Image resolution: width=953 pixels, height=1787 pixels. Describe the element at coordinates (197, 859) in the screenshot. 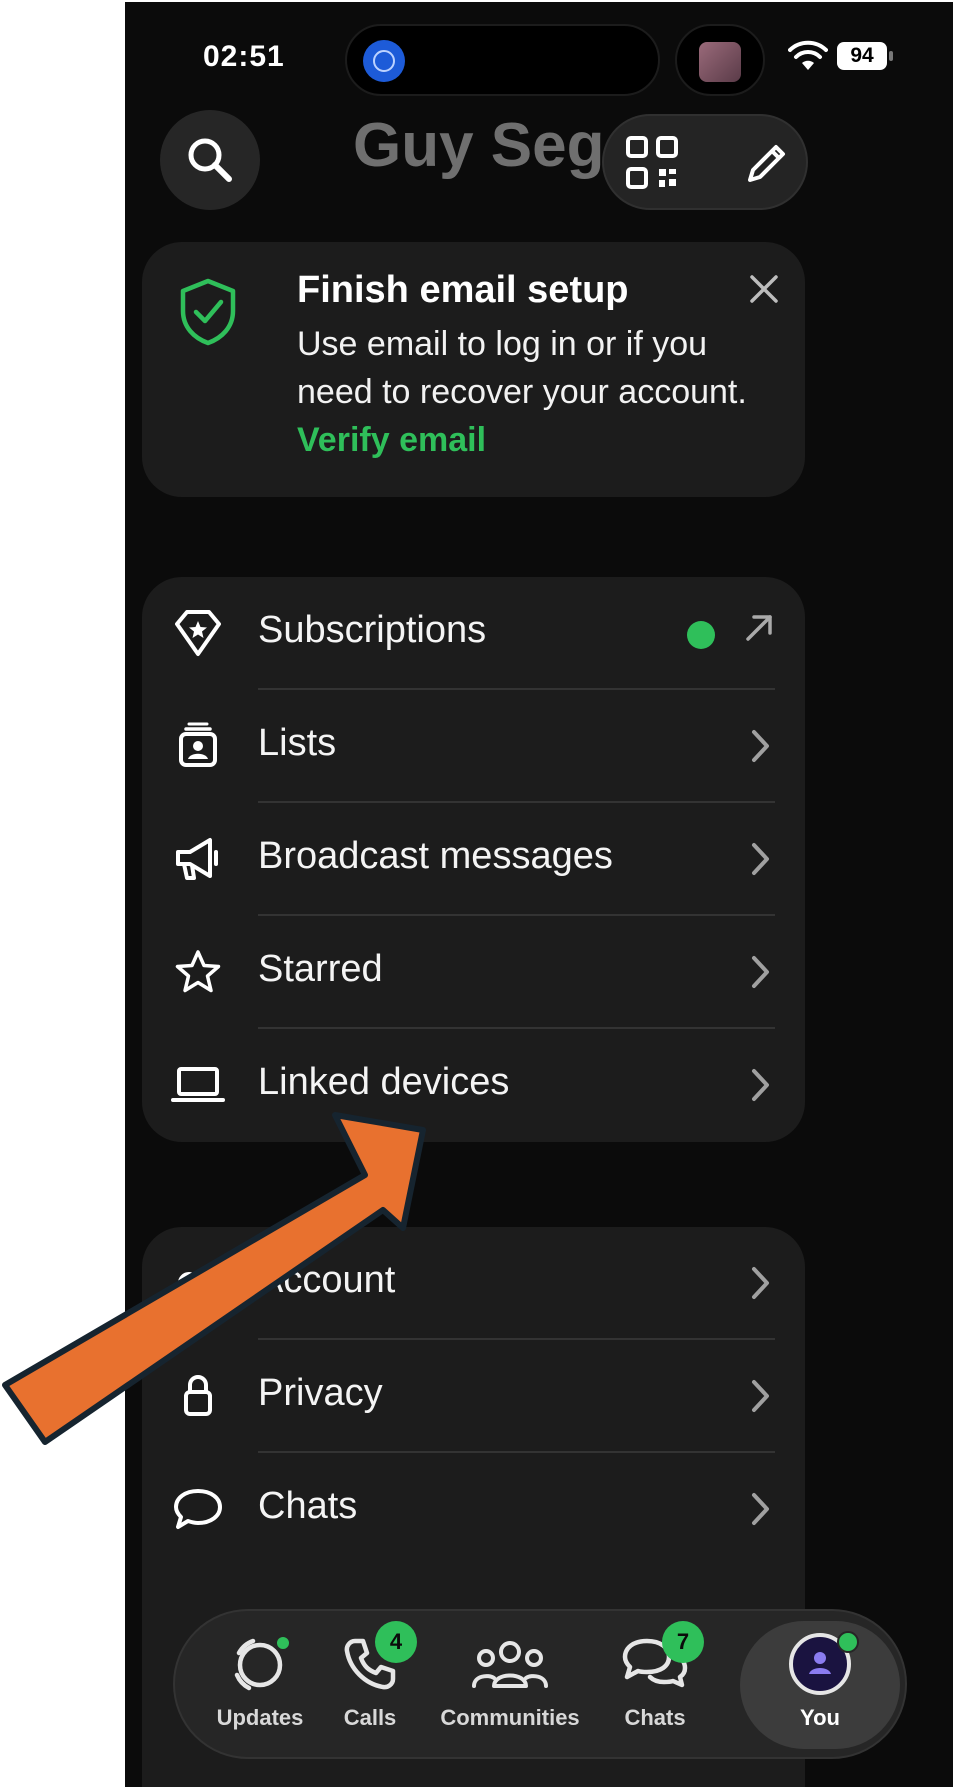

I see `megaphone-icon` at that location.